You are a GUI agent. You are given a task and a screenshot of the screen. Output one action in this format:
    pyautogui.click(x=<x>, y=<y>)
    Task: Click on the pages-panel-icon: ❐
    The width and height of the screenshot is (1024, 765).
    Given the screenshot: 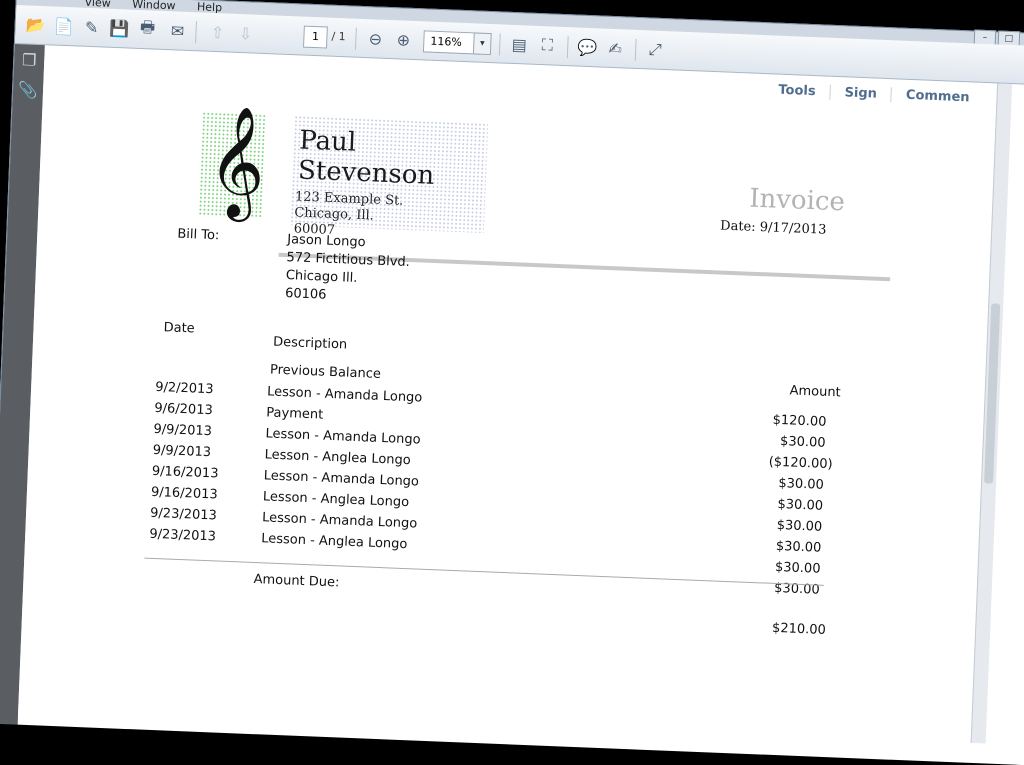 What is the action you would take?
    pyautogui.click(x=29, y=59)
    